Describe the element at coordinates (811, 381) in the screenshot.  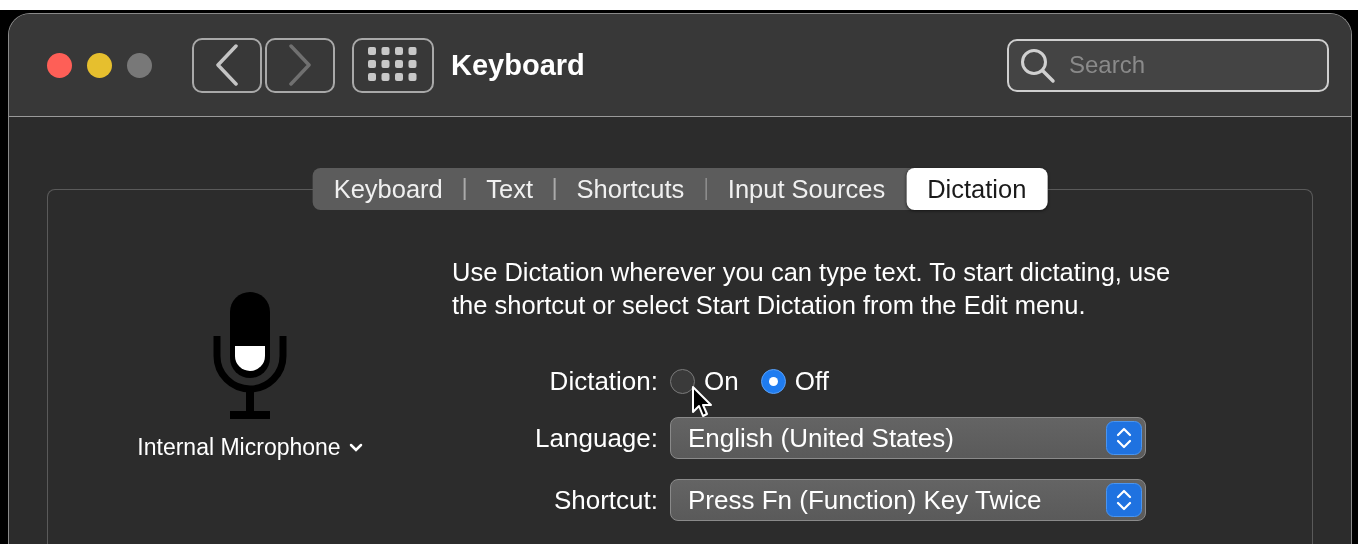
I see `radio-label: Off` at that location.